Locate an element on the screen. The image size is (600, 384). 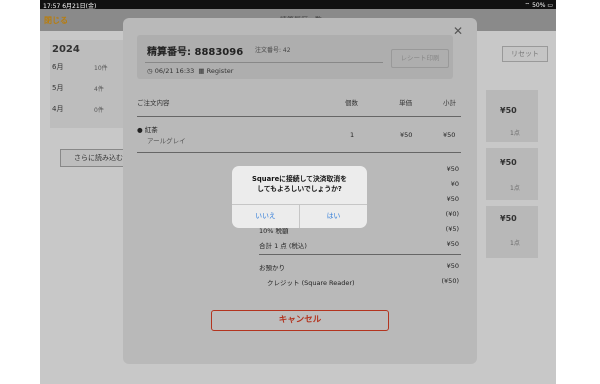
month-label: 6月 is located at coordinates (58, 67).